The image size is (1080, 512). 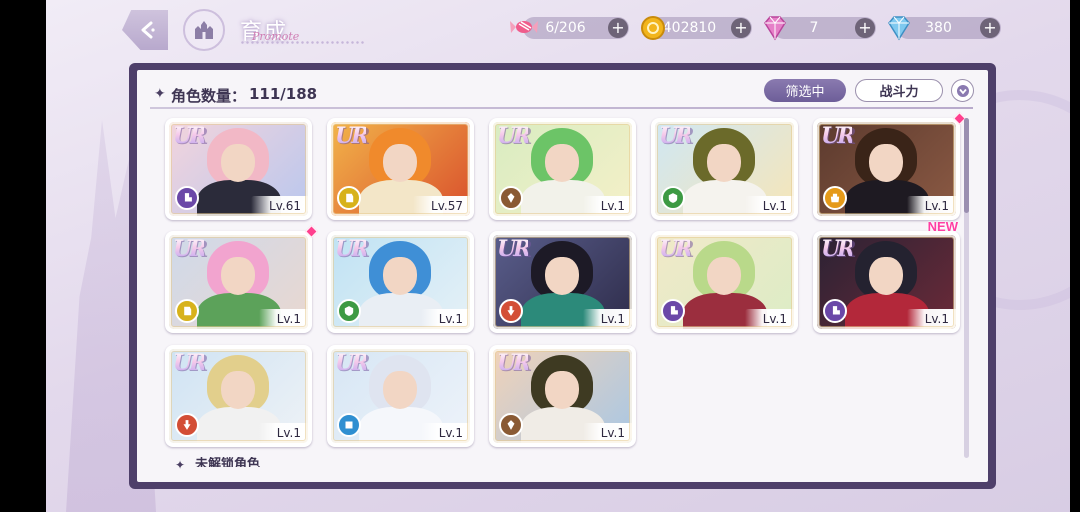 I want to click on sort-order-toggle, so click(x=962, y=90).